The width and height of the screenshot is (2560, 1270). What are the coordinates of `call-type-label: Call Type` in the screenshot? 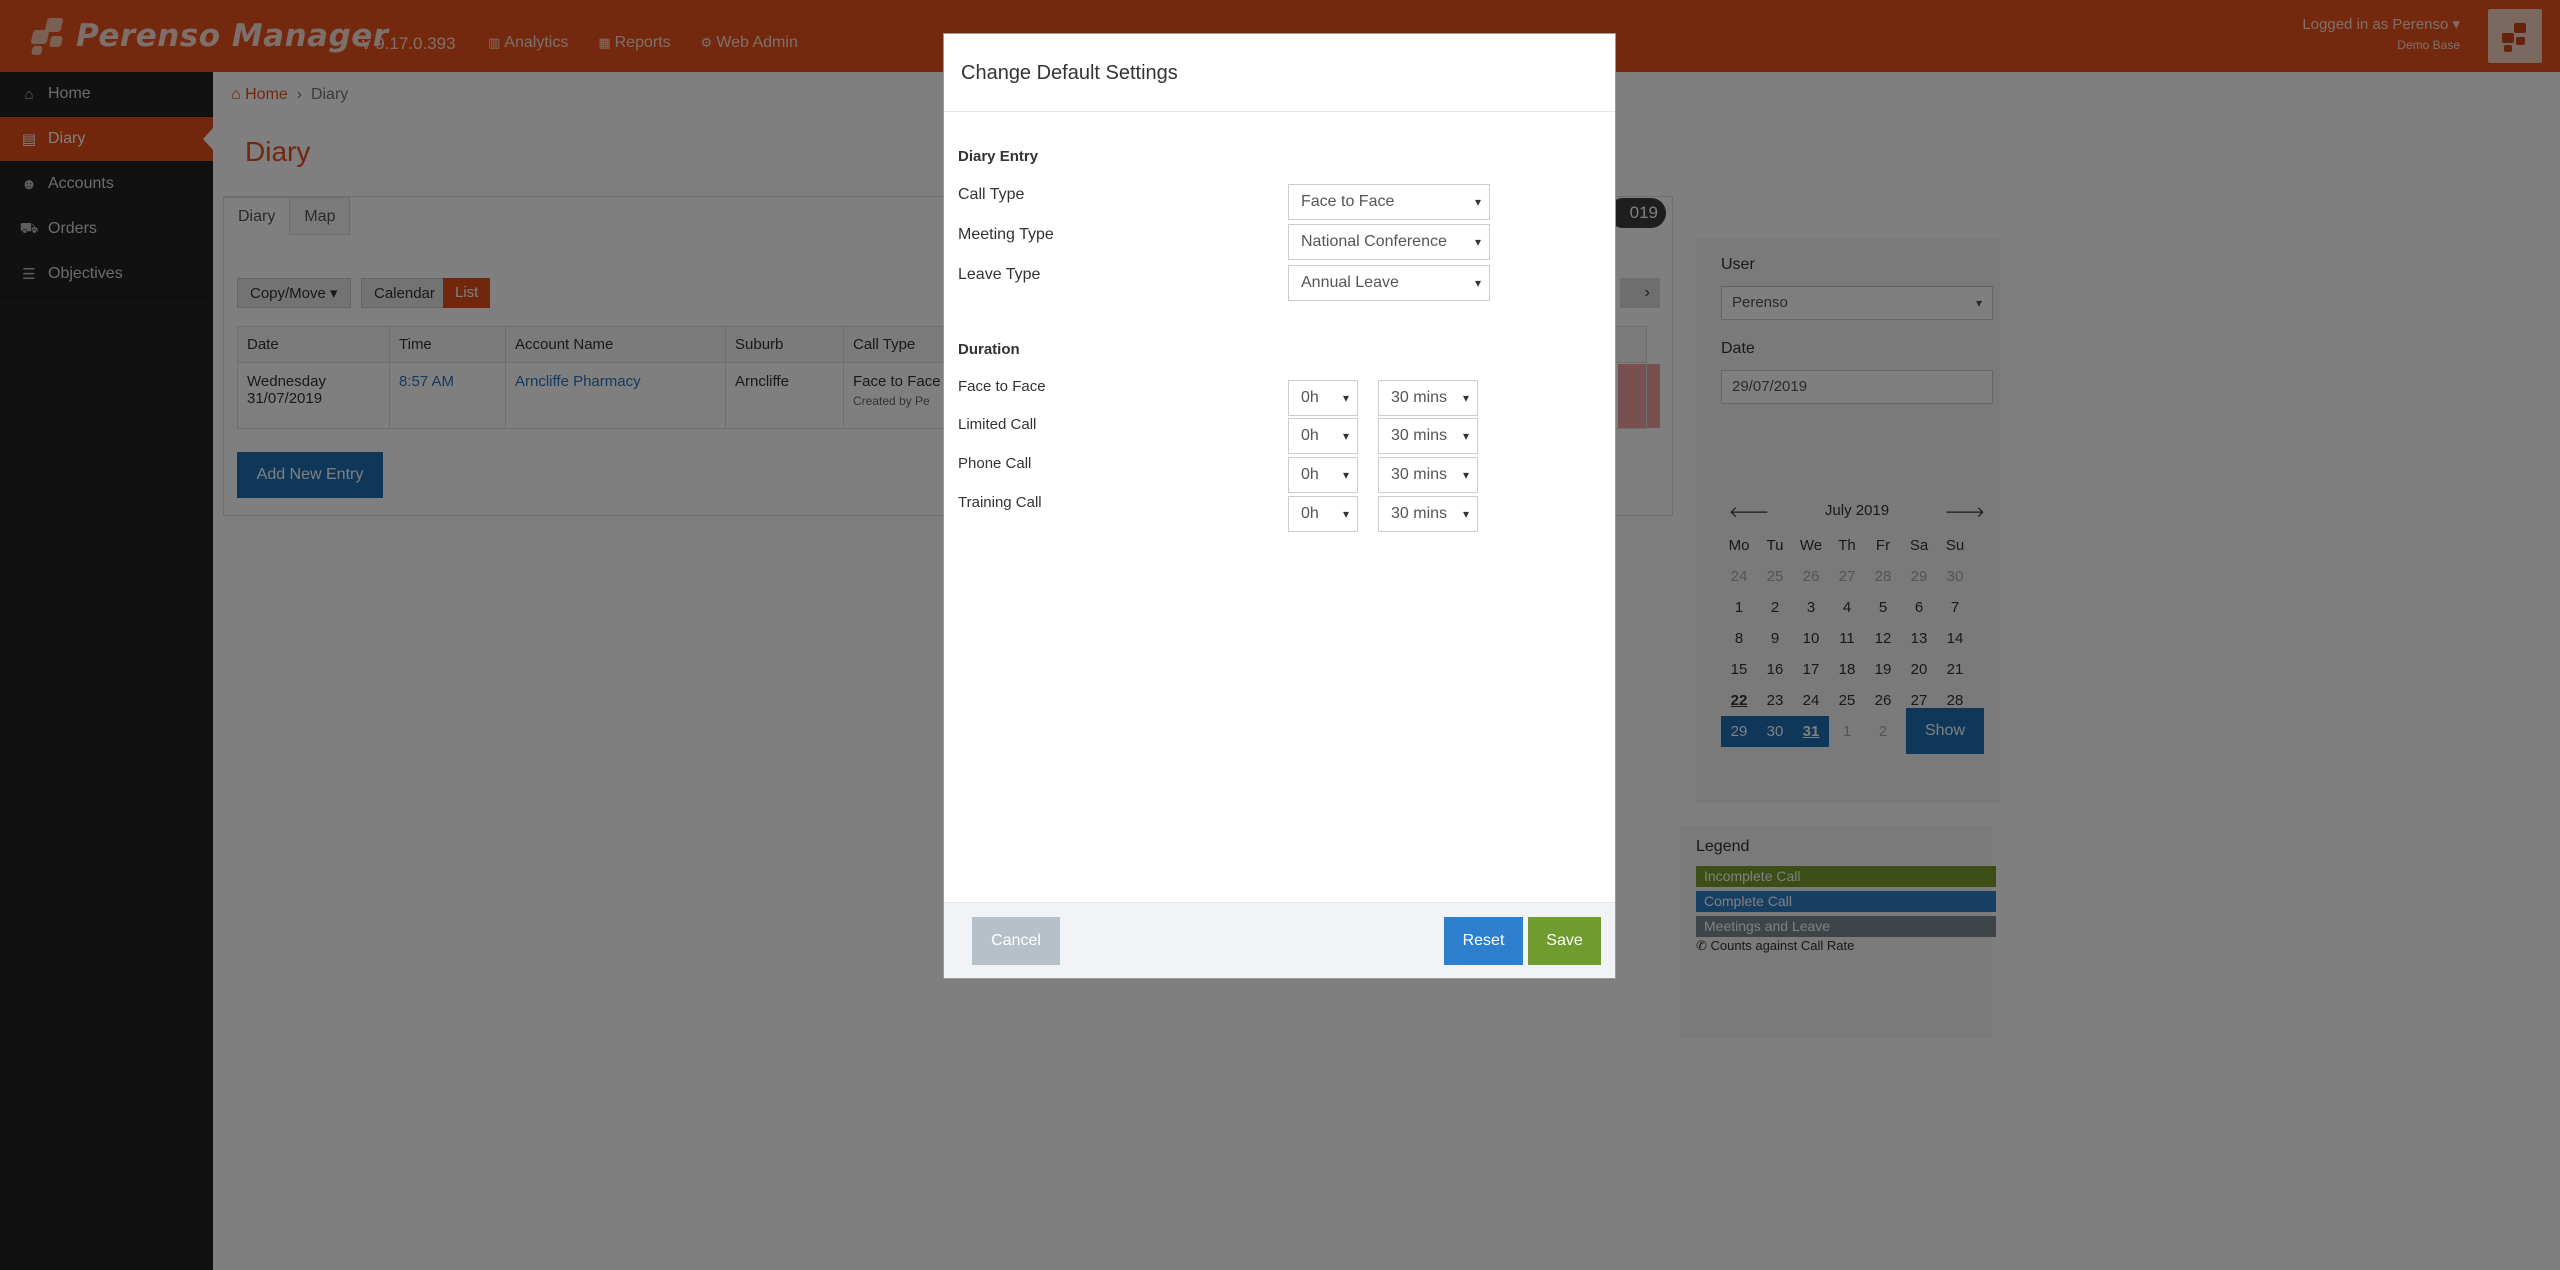 It's located at (991, 194).